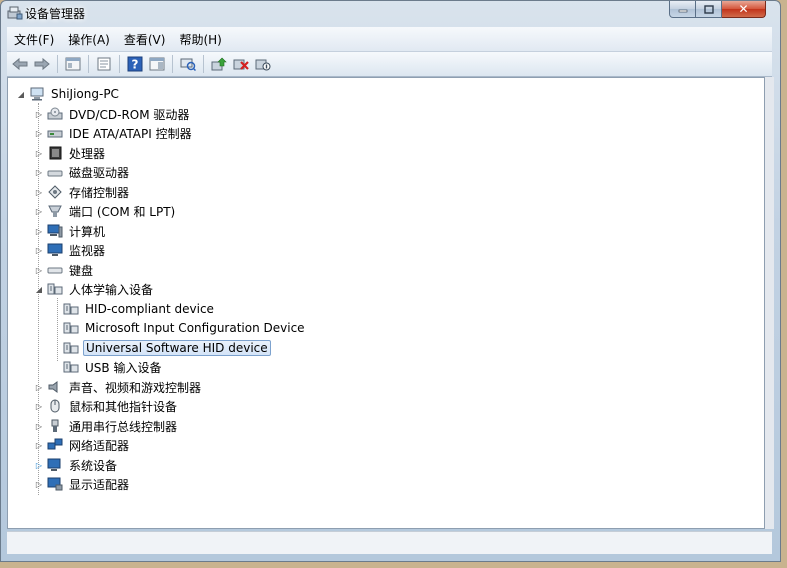 This screenshot has height=568, width=787. What do you see at coordinates (93, 465) in the screenshot?
I see `category-label: 系统设备` at bounding box center [93, 465].